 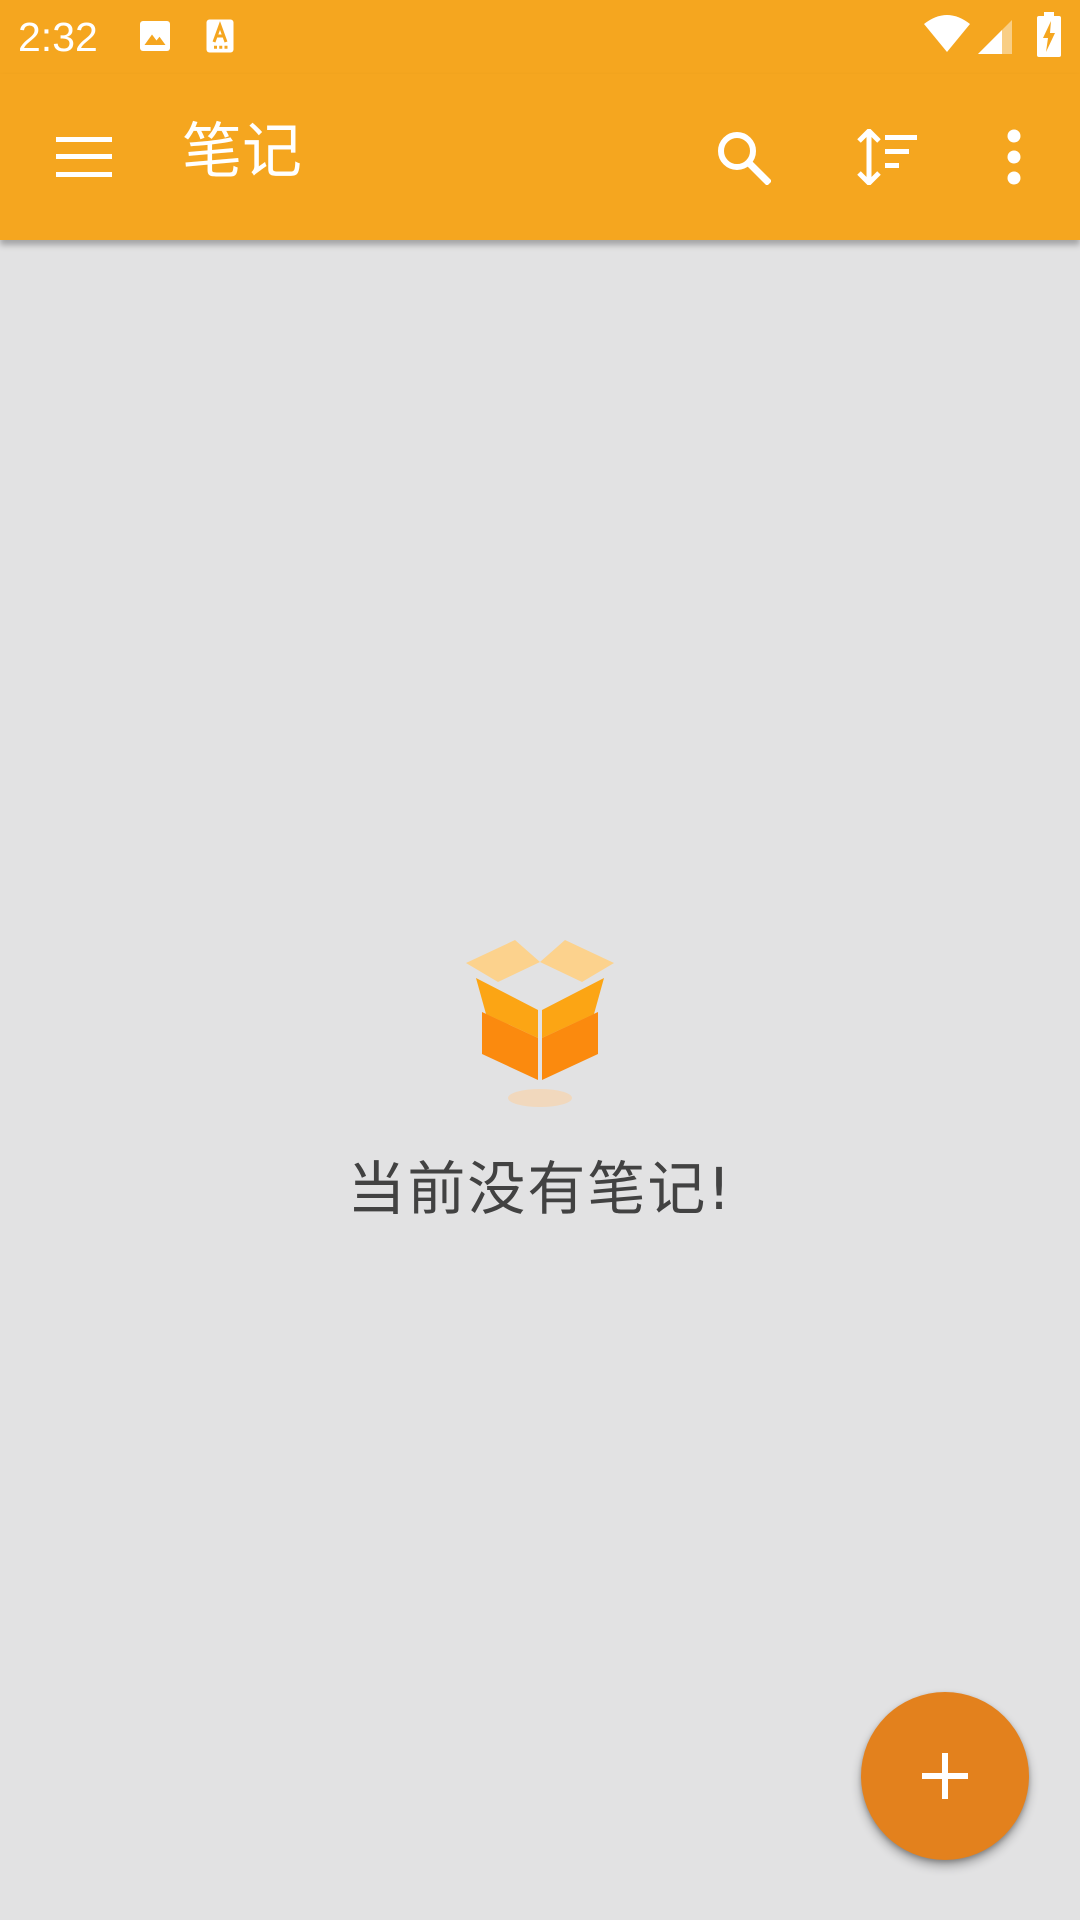 What do you see at coordinates (995, 37) in the screenshot?
I see `cell-signal-icon` at bounding box center [995, 37].